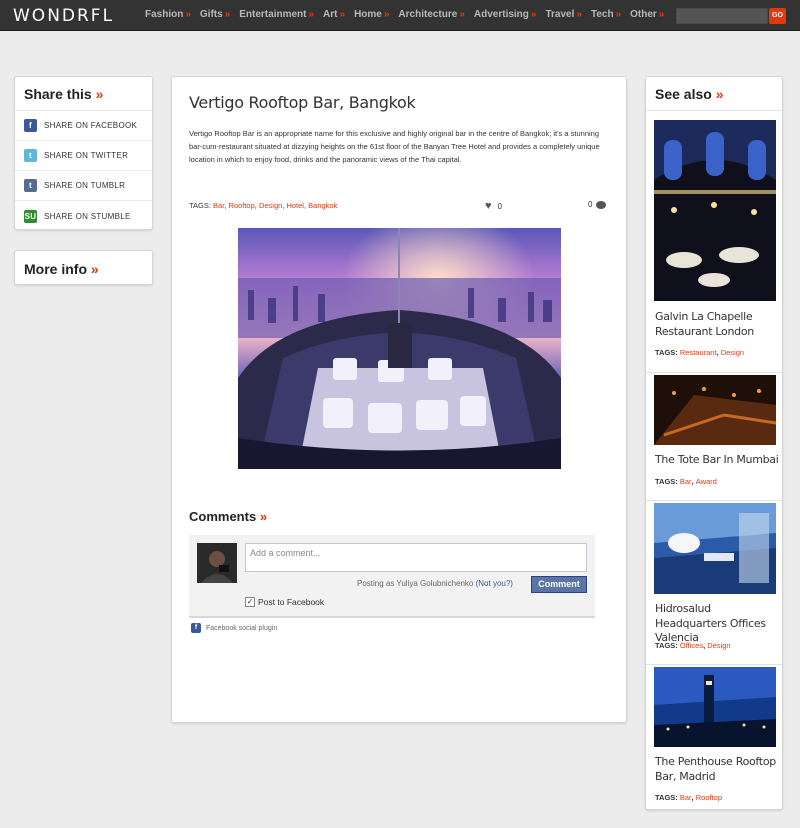 The width and height of the screenshot is (800, 828). I want to click on nav-item-other: Other», so click(647, 14).